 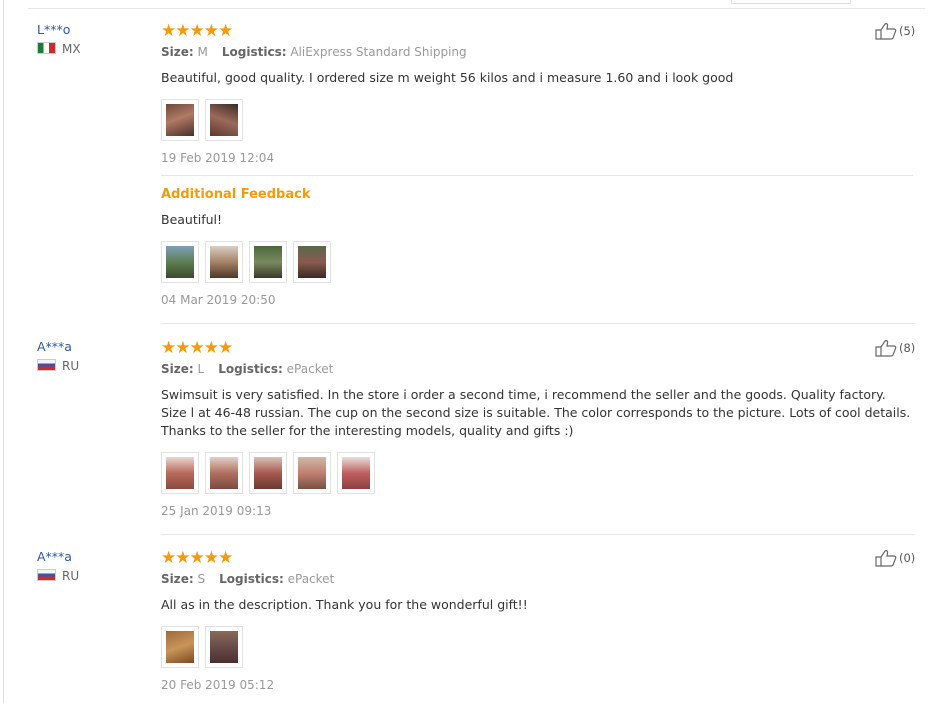 I want to click on review-date: 25 Jan 2019 09:13, so click(x=216, y=511).